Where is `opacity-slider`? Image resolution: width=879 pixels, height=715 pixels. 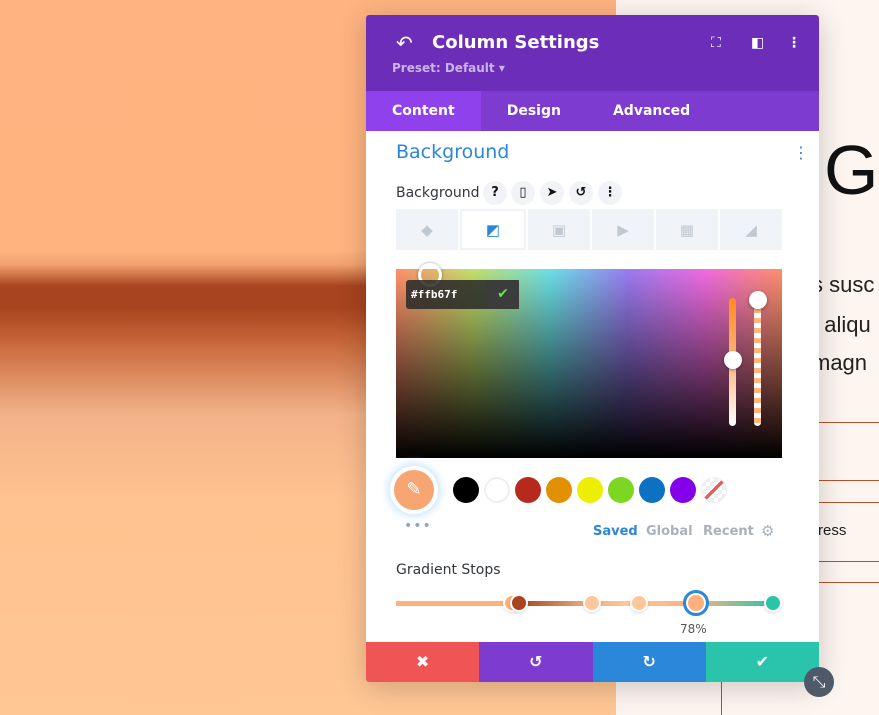 opacity-slider is located at coordinates (757, 362).